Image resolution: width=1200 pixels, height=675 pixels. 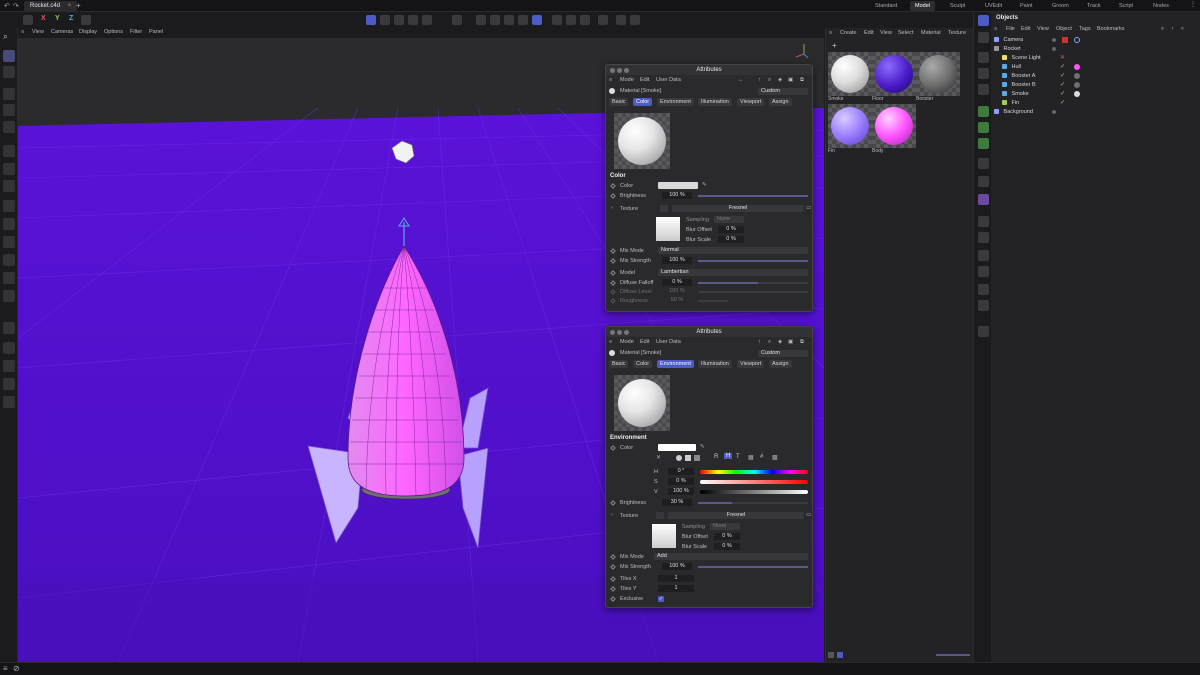 What do you see at coordinates (385, 20) in the screenshot?
I see `points-mode-icon` at bounding box center [385, 20].